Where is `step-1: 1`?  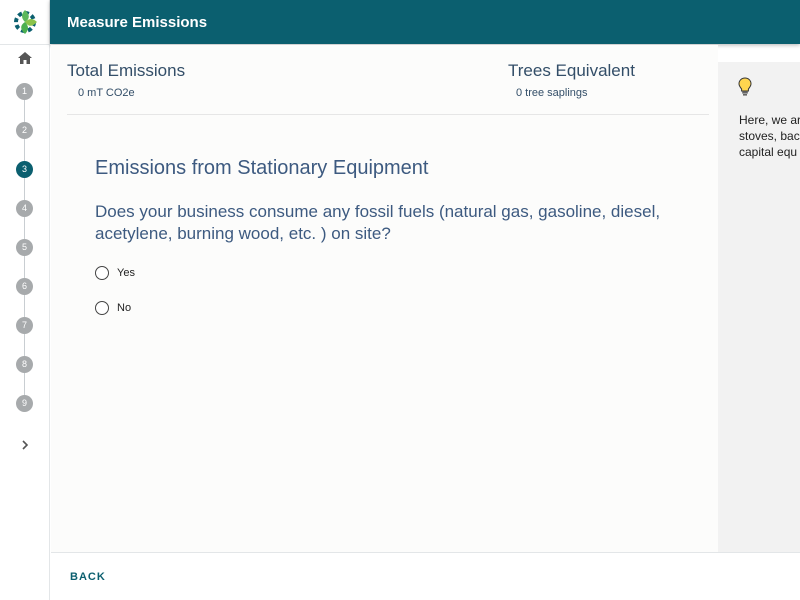 step-1: 1 is located at coordinates (24, 91).